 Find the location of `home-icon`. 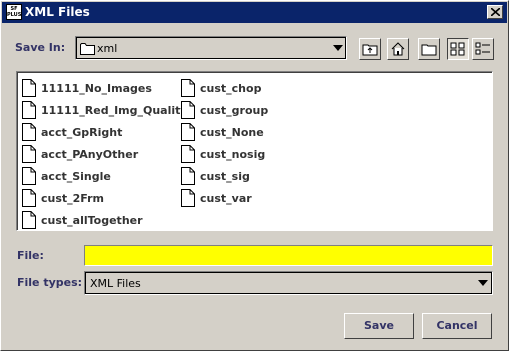

home-icon is located at coordinates (398, 49).